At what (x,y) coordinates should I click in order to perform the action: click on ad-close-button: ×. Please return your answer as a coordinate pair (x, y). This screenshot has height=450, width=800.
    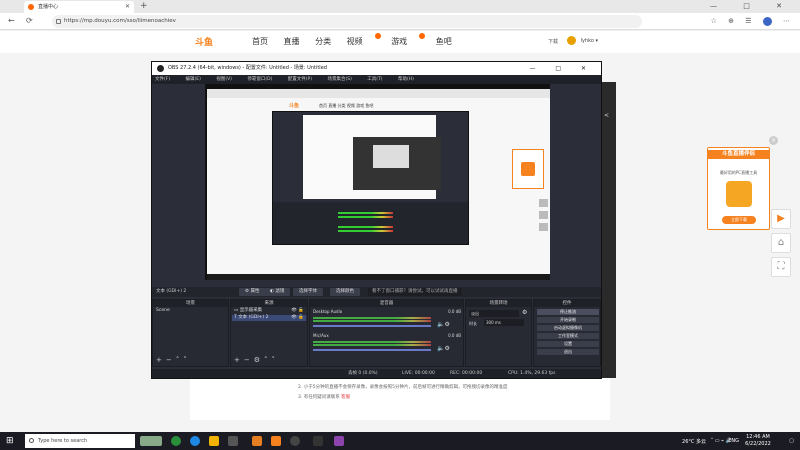
    Looking at the image, I should click on (773, 140).